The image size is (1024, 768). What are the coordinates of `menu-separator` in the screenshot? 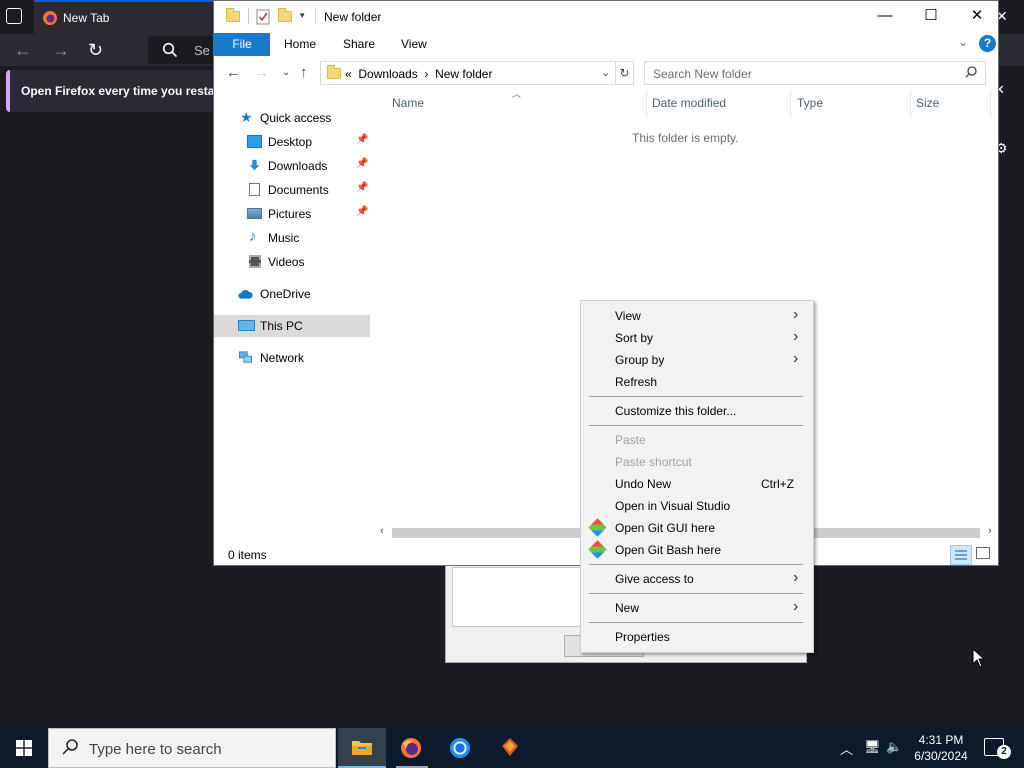 It's located at (696, 396).